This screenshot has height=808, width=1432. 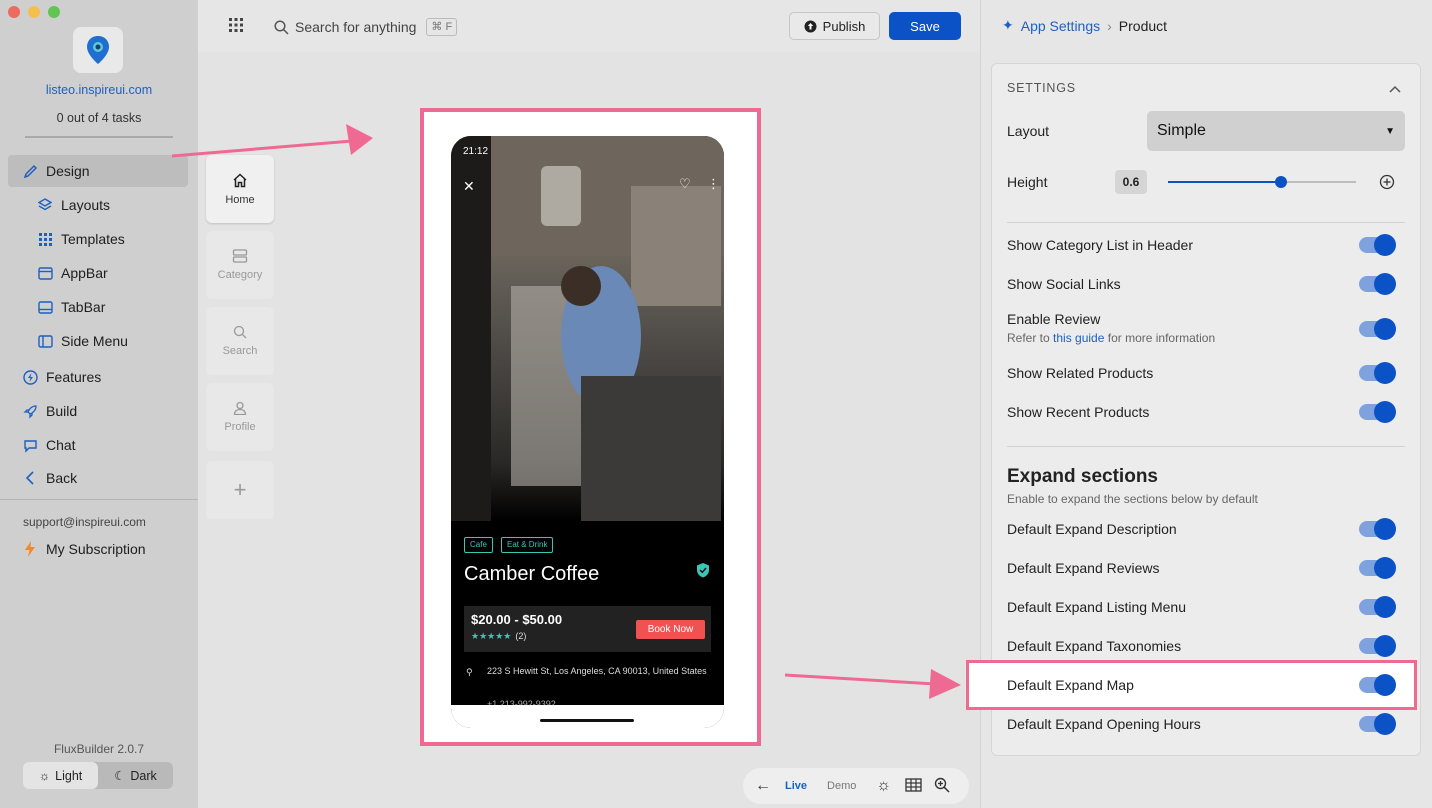 What do you see at coordinates (98, 445) in the screenshot?
I see `sidebar-item-chat: Chat` at bounding box center [98, 445].